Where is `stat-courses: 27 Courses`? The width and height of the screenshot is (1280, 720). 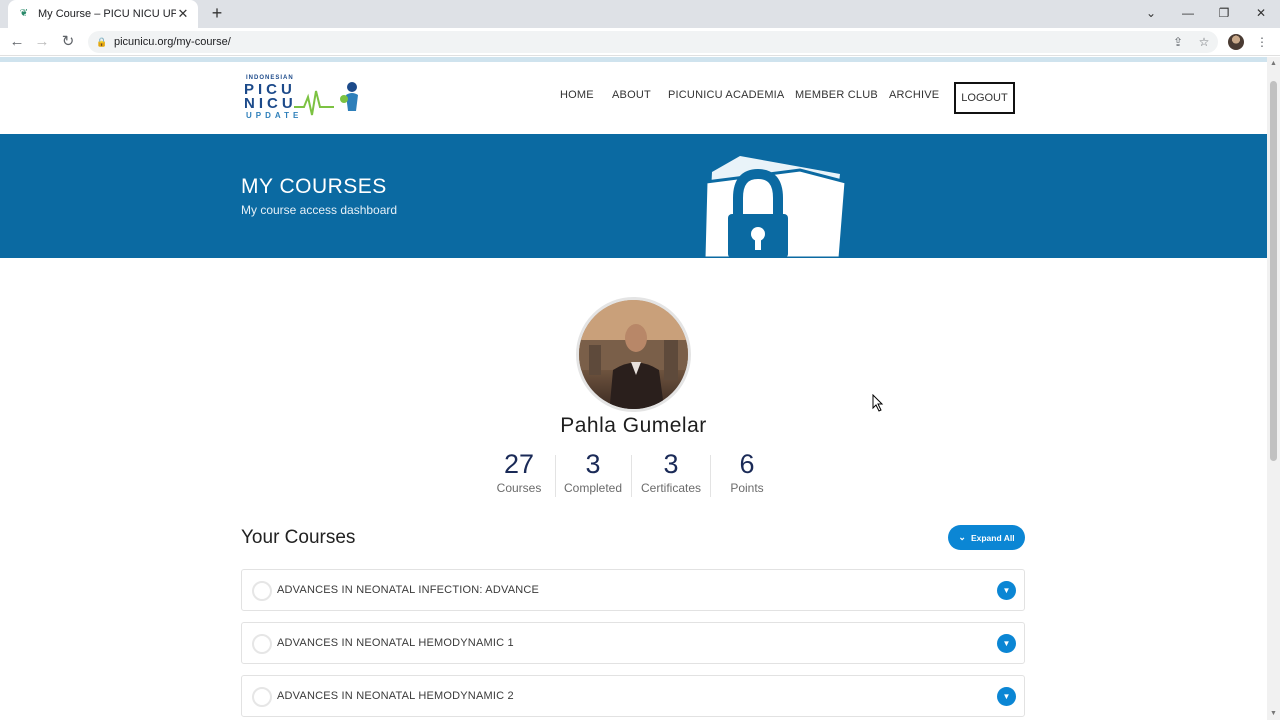 stat-courses: 27 Courses is located at coordinates (519, 472).